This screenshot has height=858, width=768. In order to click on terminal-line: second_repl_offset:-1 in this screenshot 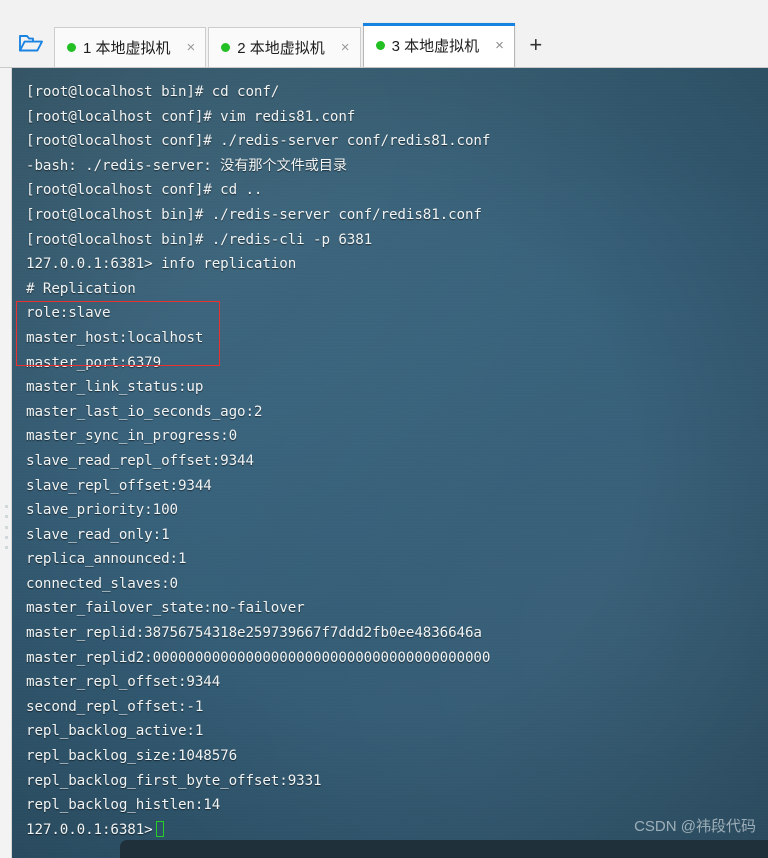, I will do `click(115, 706)`.